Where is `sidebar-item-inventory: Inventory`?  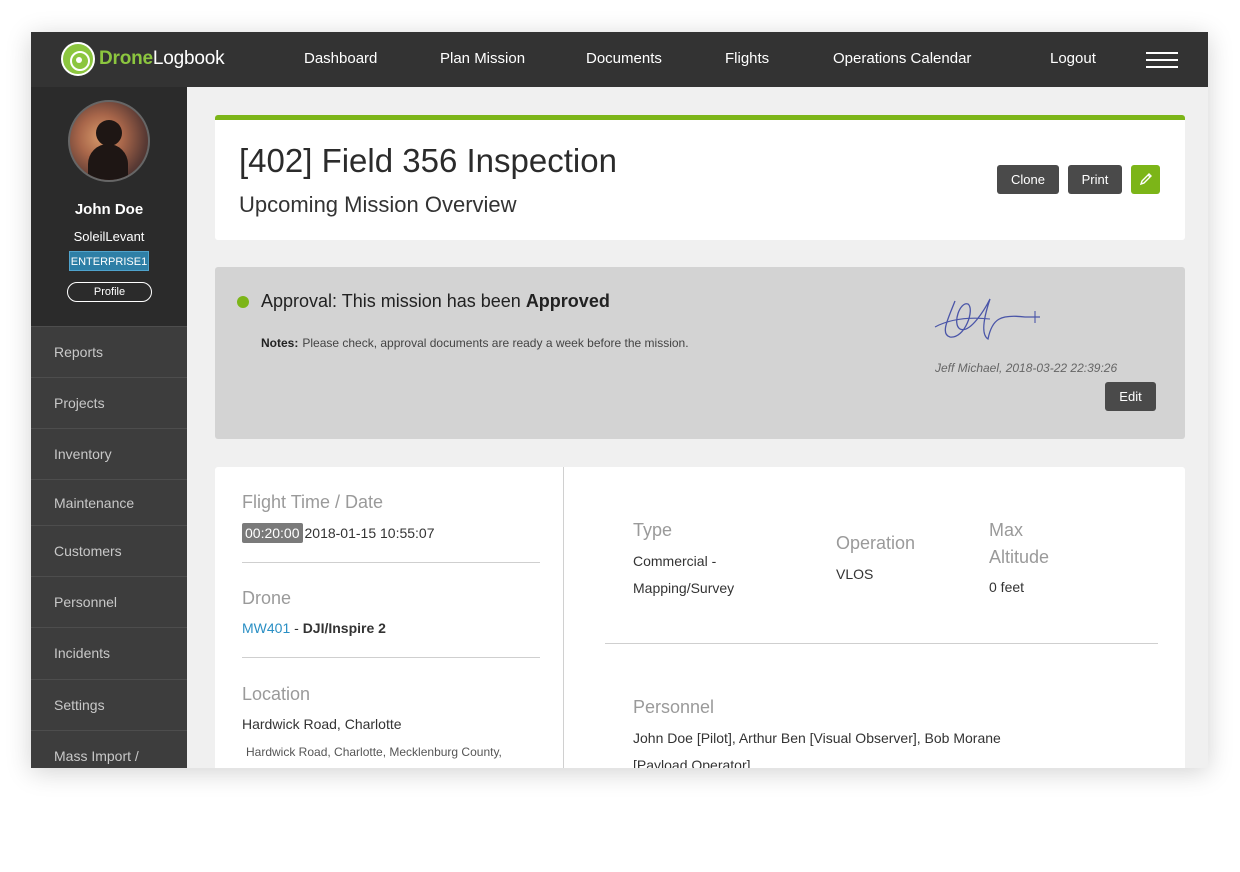 sidebar-item-inventory: Inventory is located at coordinates (109, 453).